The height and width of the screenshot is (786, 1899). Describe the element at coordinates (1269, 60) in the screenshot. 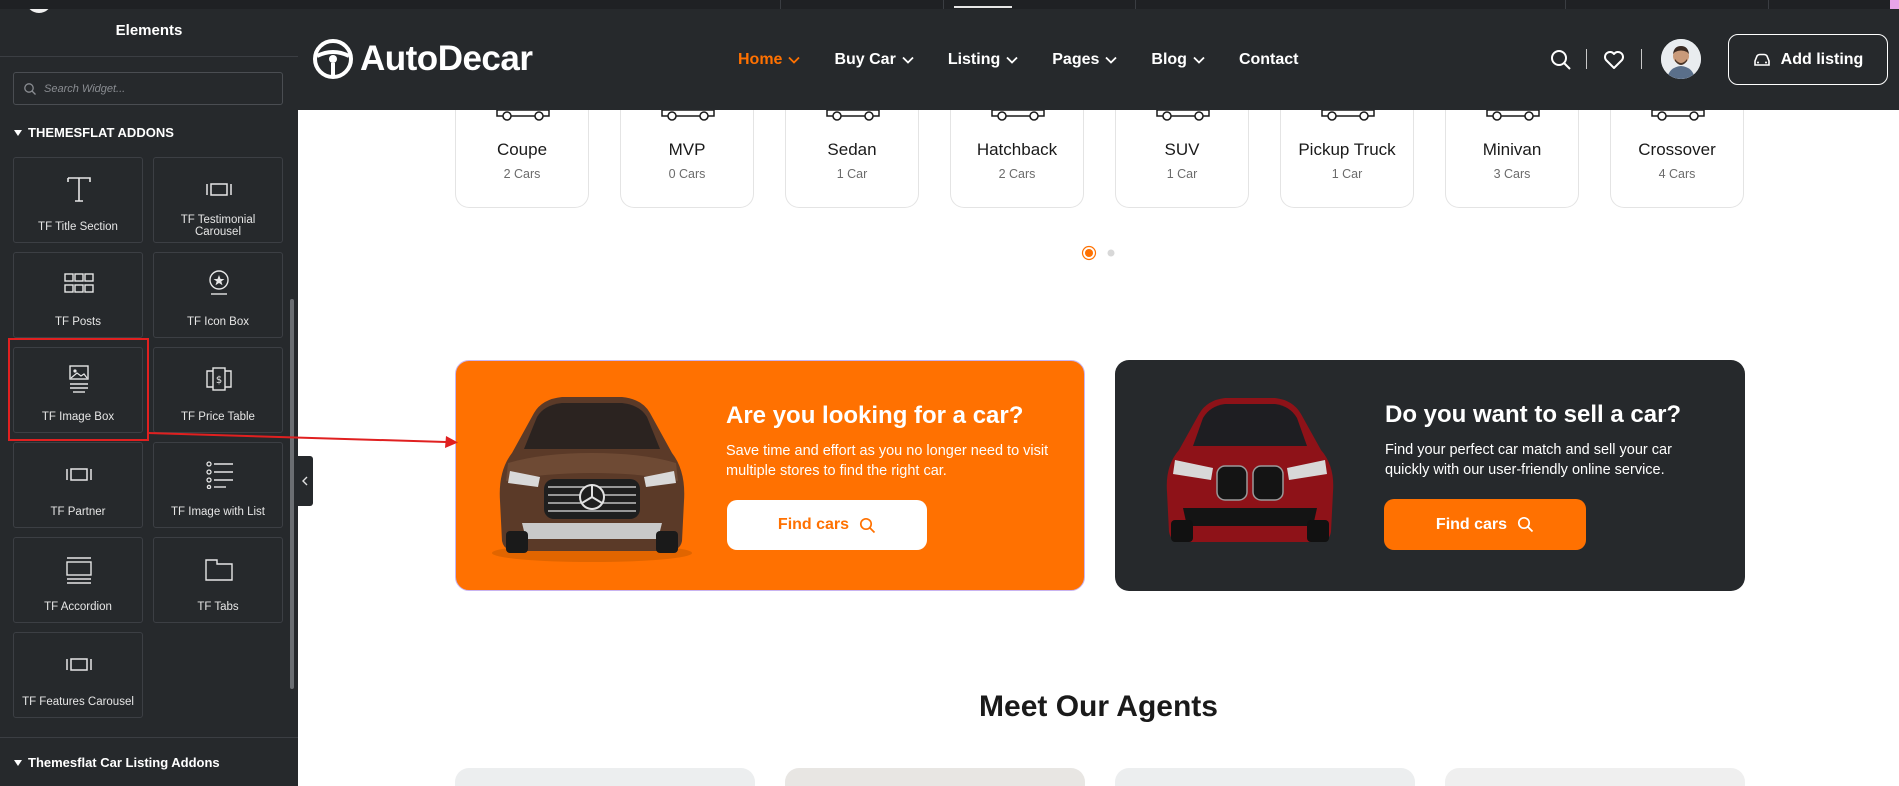

I see `nav-item-contact: Contact` at that location.